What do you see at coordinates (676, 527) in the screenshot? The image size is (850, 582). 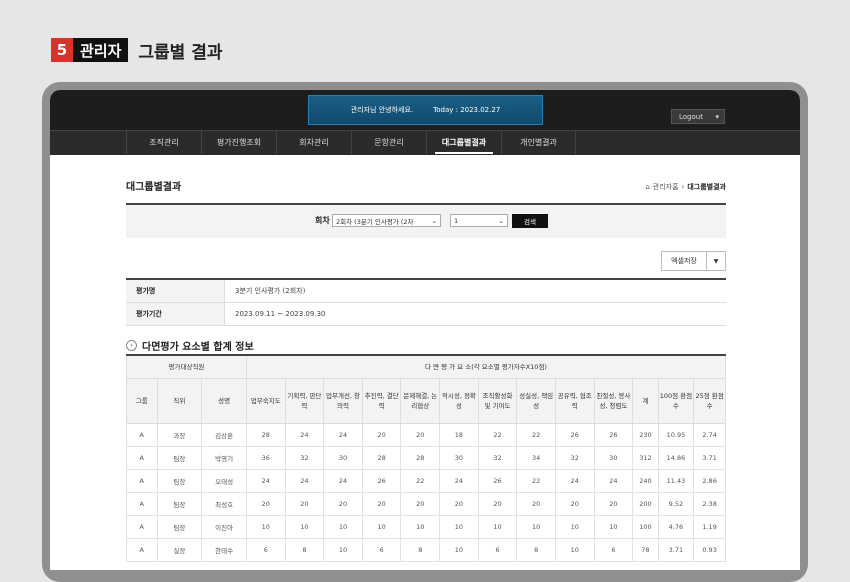 I see `table-cell: 4.76` at bounding box center [676, 527].